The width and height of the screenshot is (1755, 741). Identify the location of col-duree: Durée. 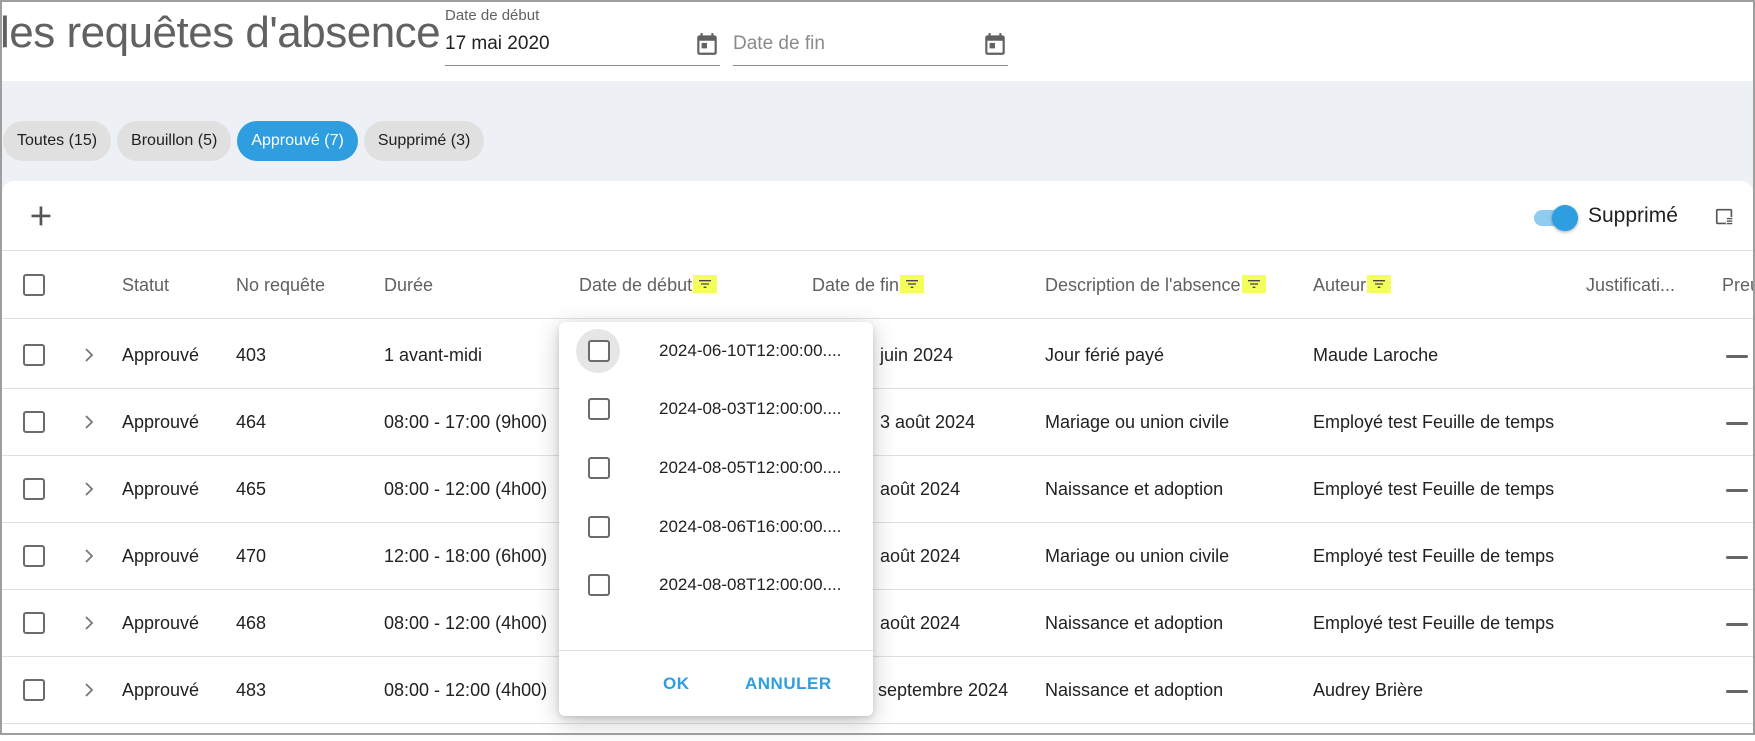
(408, 285).